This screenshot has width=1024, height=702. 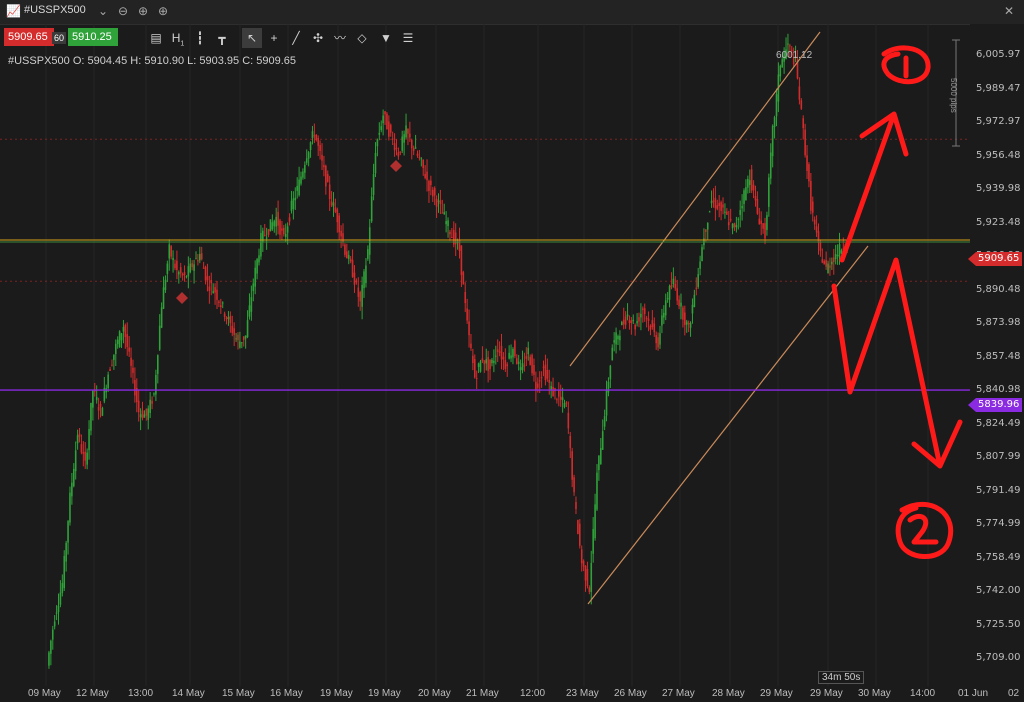 What do you see at coordinates (141, 693) in the screenshot?
I see `time-tick: 13:00` at bounding box center [141, 693].